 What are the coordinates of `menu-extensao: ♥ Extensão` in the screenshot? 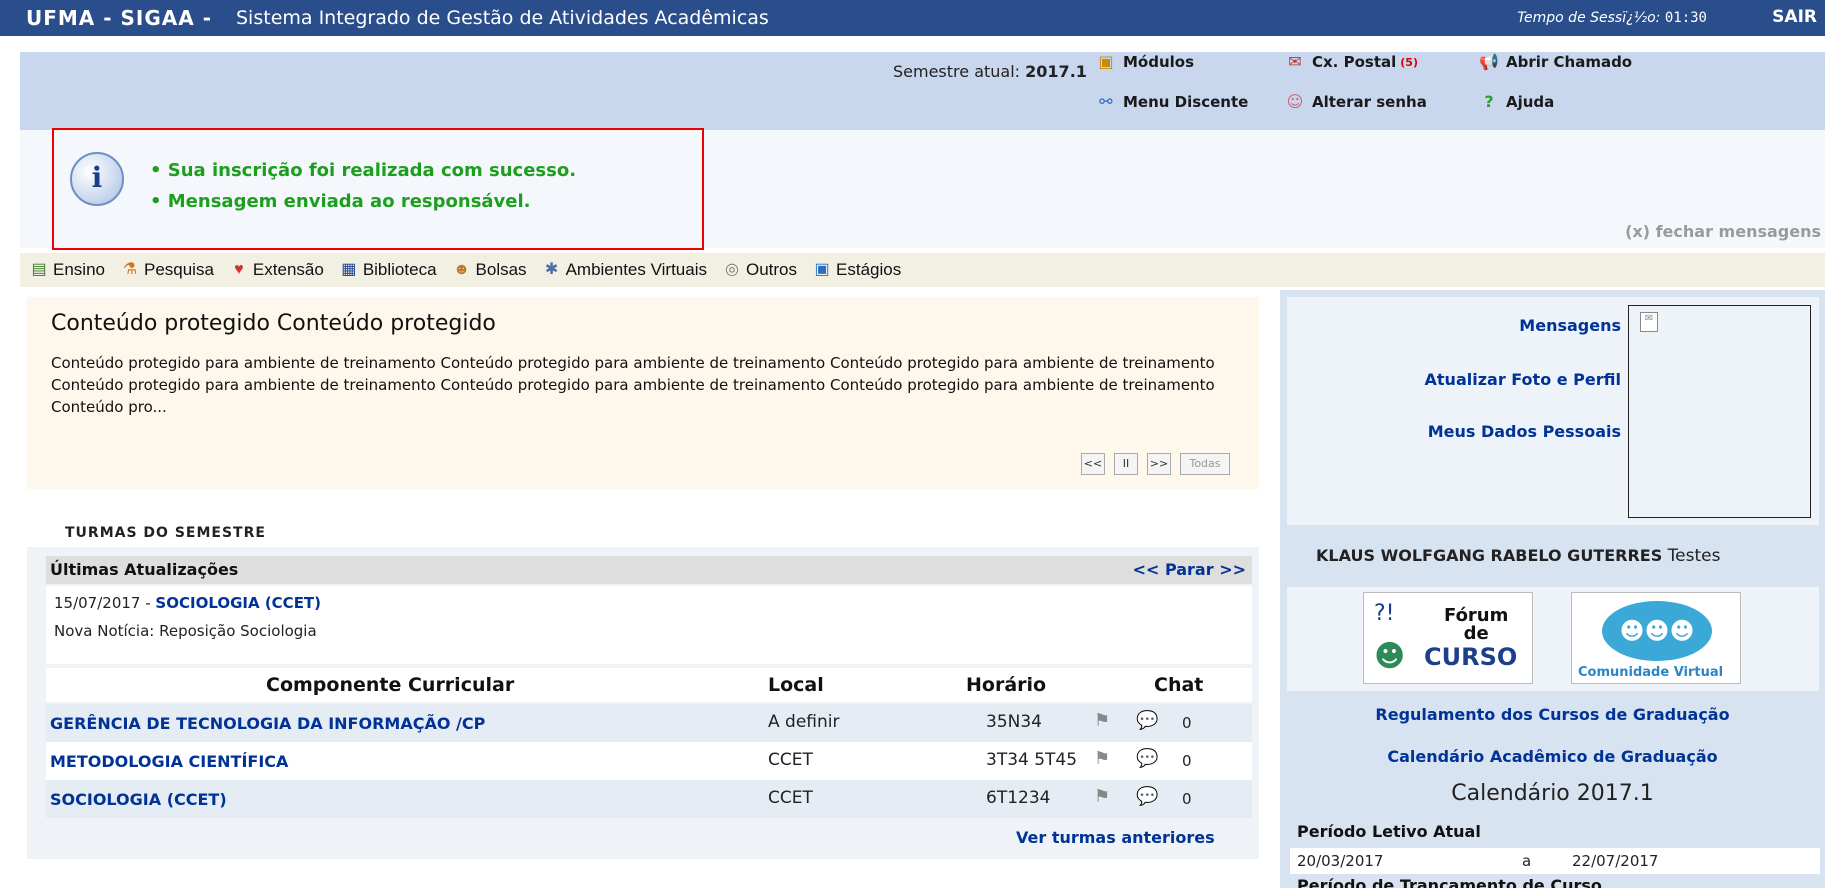 It's located at (276, 270).